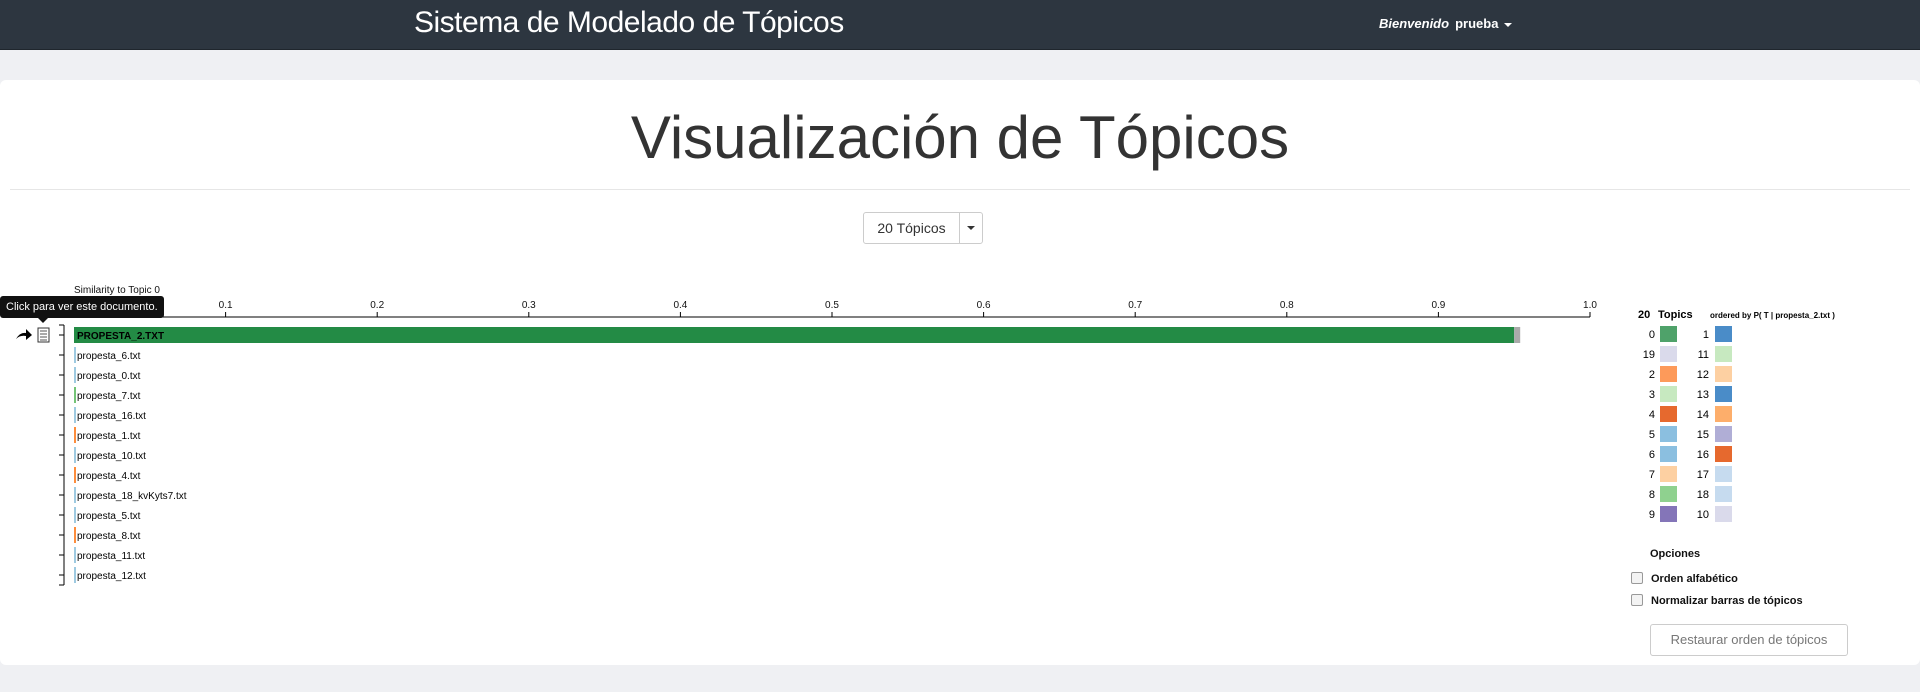 The height and width of the screenshot is (692, 1920). What do you see at coordinates (1749, 640) in the screenshot?
I see `restore-order-button: Restaurar orden de tópicos` at bounding box center [1749, 640].